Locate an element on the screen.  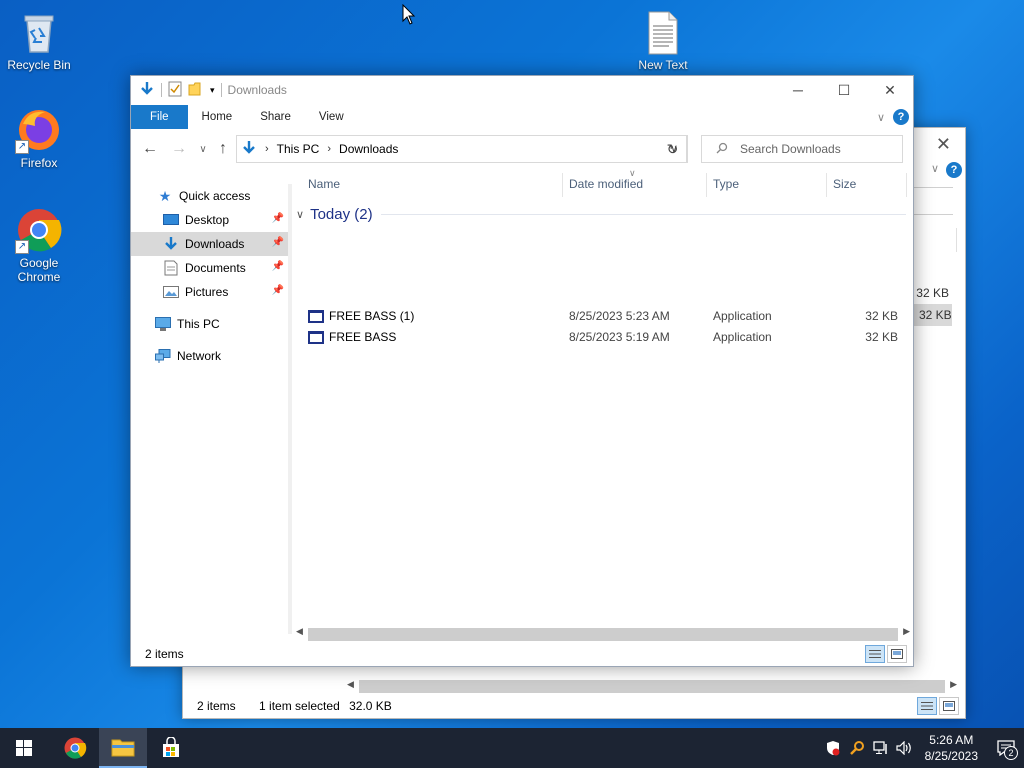
address-bar: › This PC › Downloads ∨ is located at coordinates (461, 149).